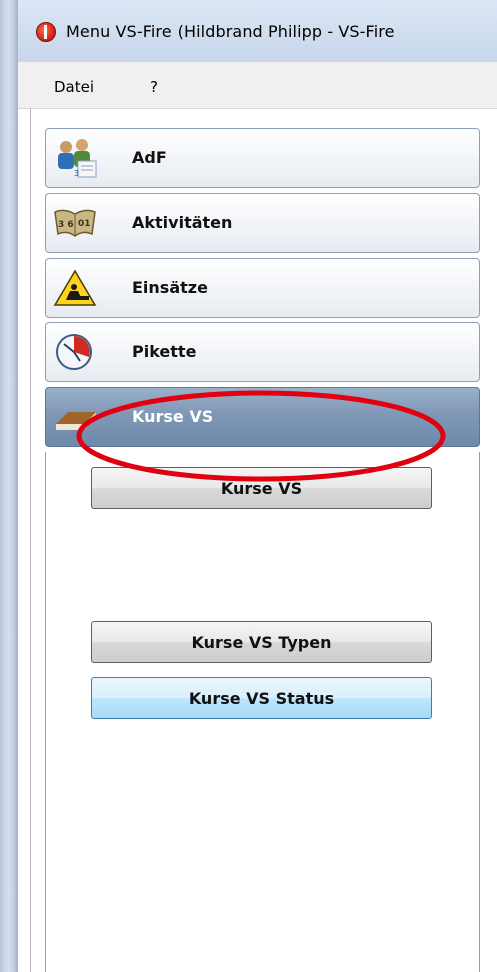 The image size is (497, 972). I want to click on window-title-main: Menu VS-Fire, so click(119, 31).